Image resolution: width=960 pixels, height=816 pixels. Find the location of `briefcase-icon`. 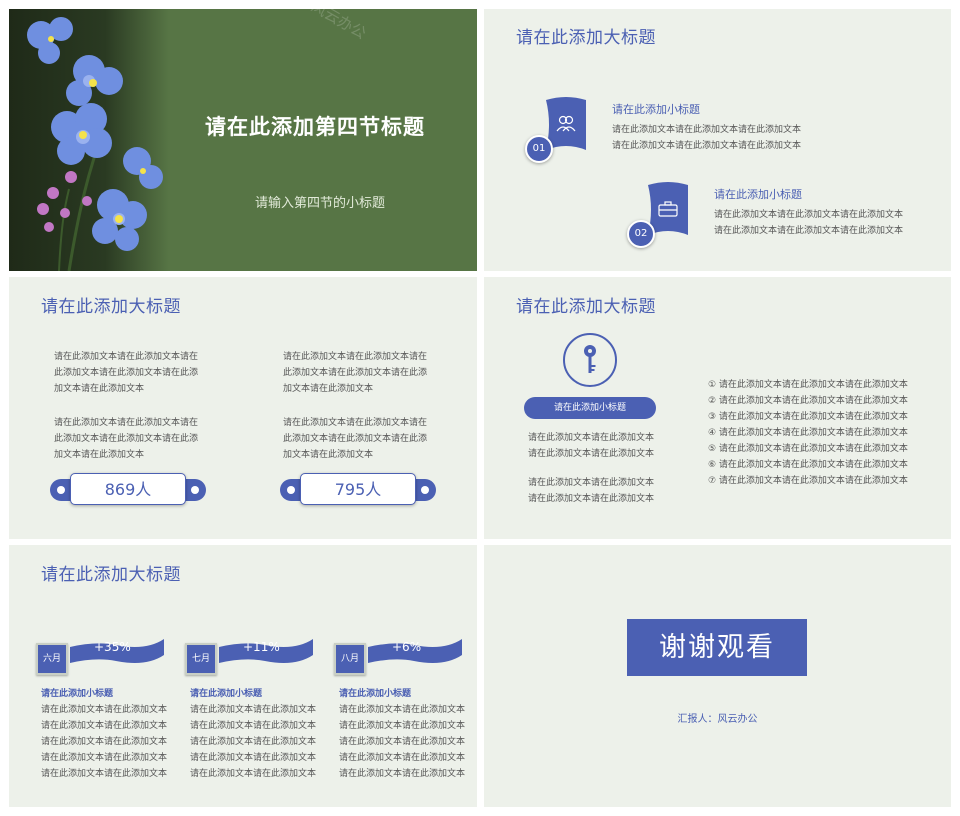

briefcase-icon is located at coordinates (668, 209).